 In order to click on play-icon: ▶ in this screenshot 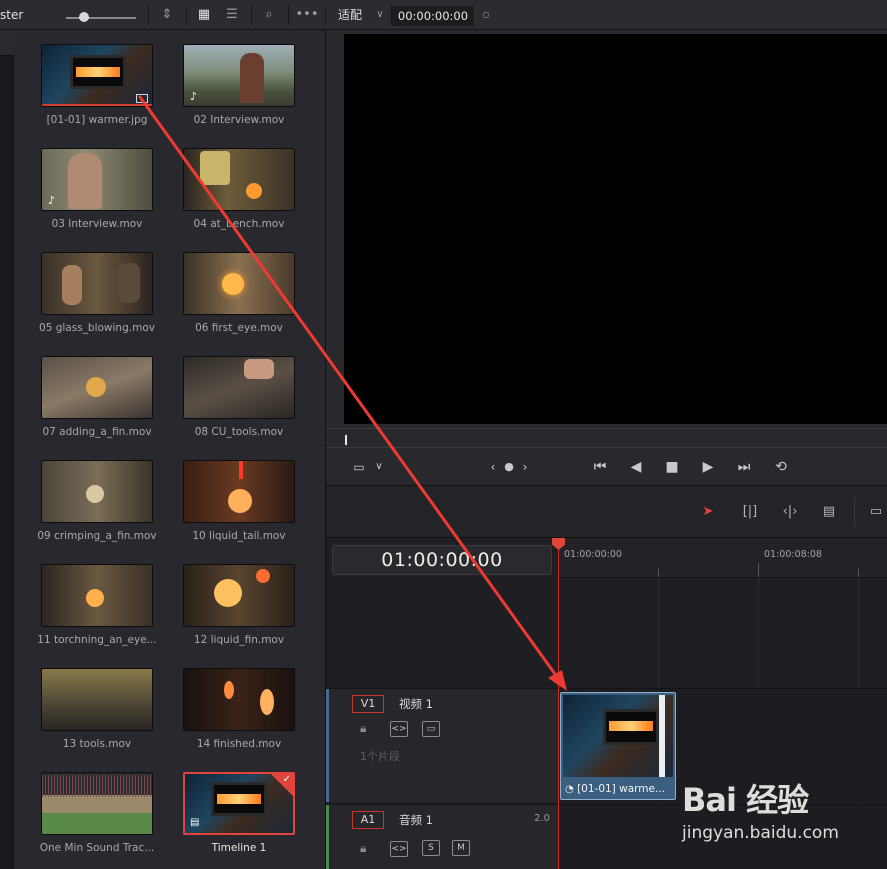, I will do `click(708, 467)`.